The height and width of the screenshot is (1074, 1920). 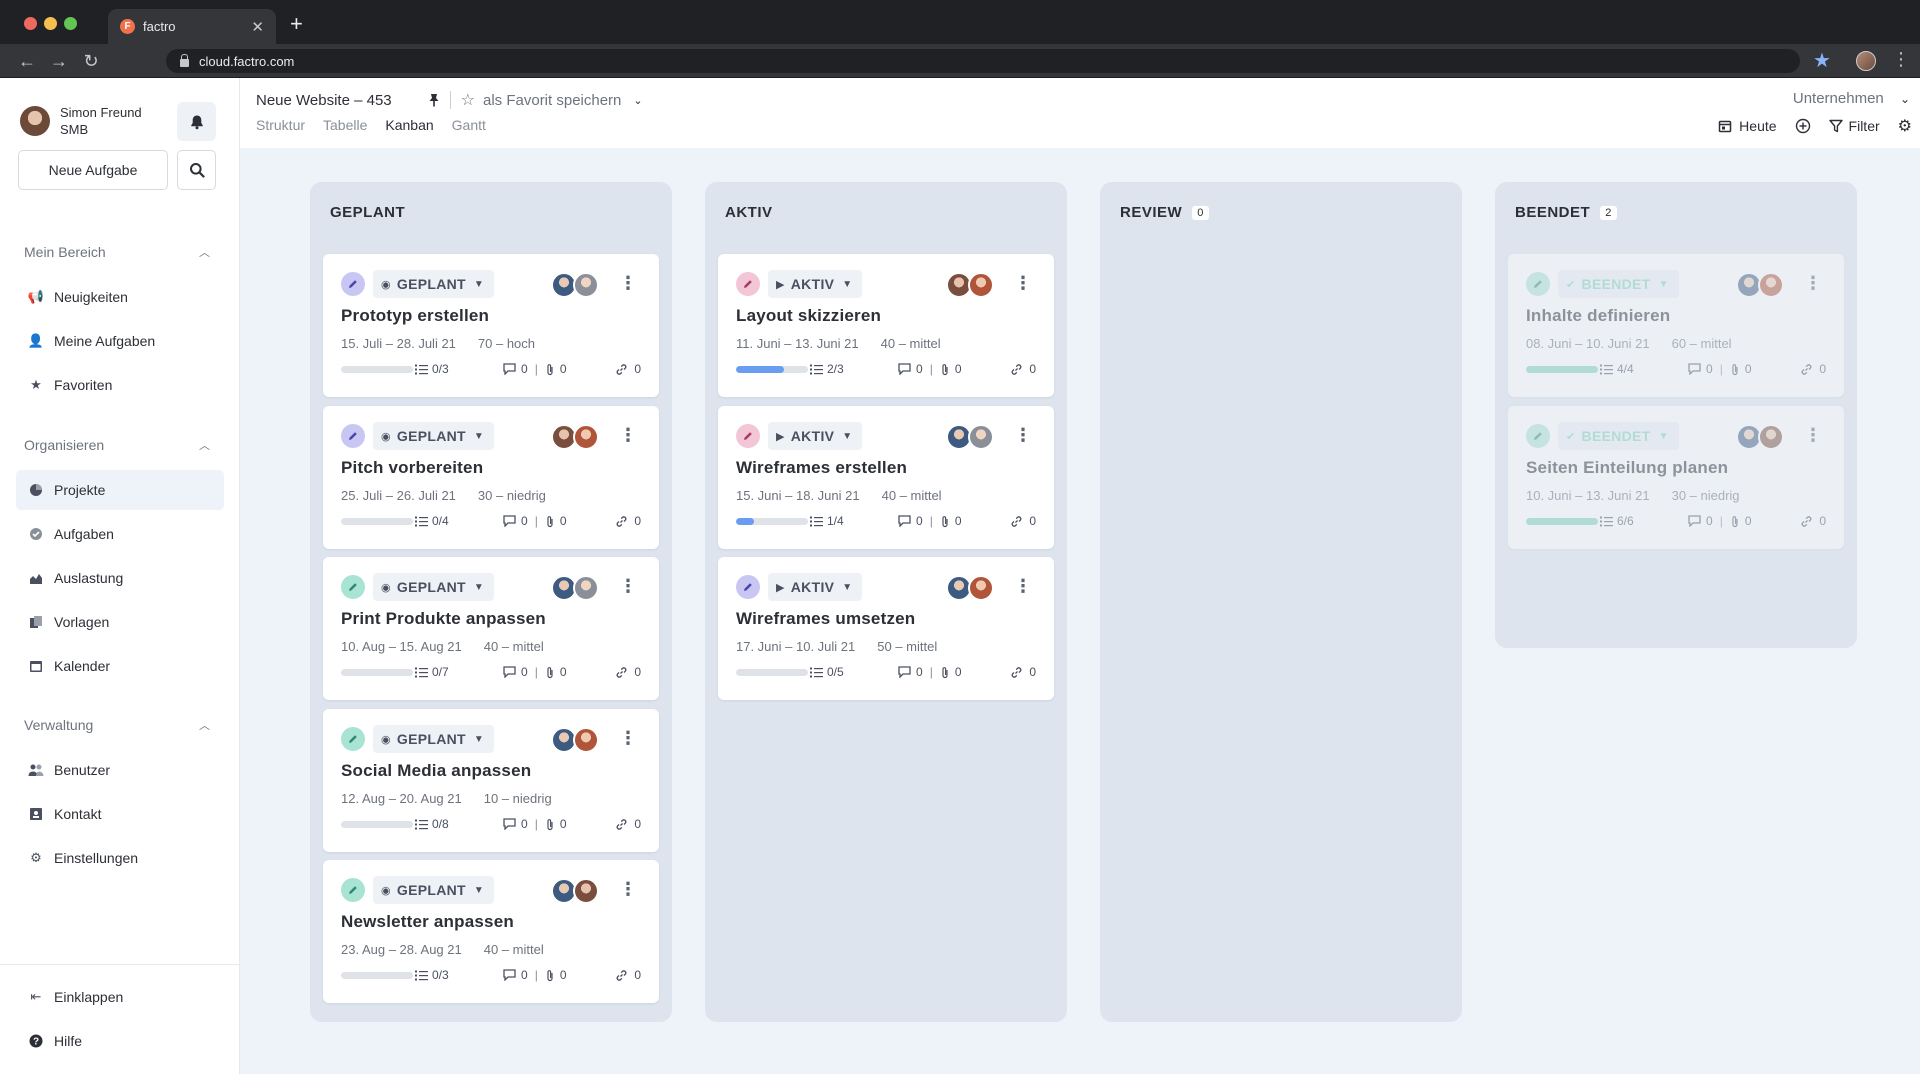 I want to click on collapse-sidebar-button: ⇤ Einklappen, so click(x=120, y=997).